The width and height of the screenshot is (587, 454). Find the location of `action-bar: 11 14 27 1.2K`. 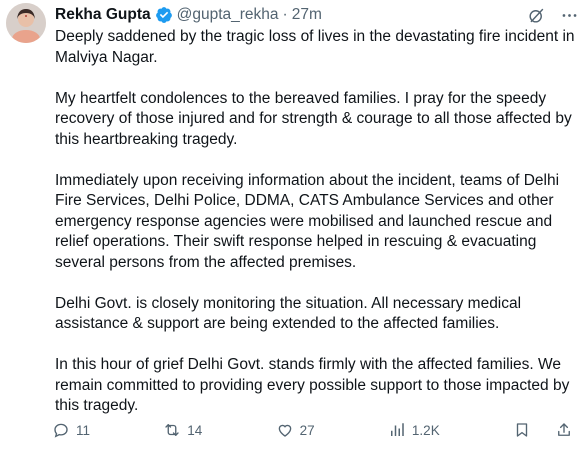

action-bar: 11 14 27 1.2K is located at coordinates (312, 430).